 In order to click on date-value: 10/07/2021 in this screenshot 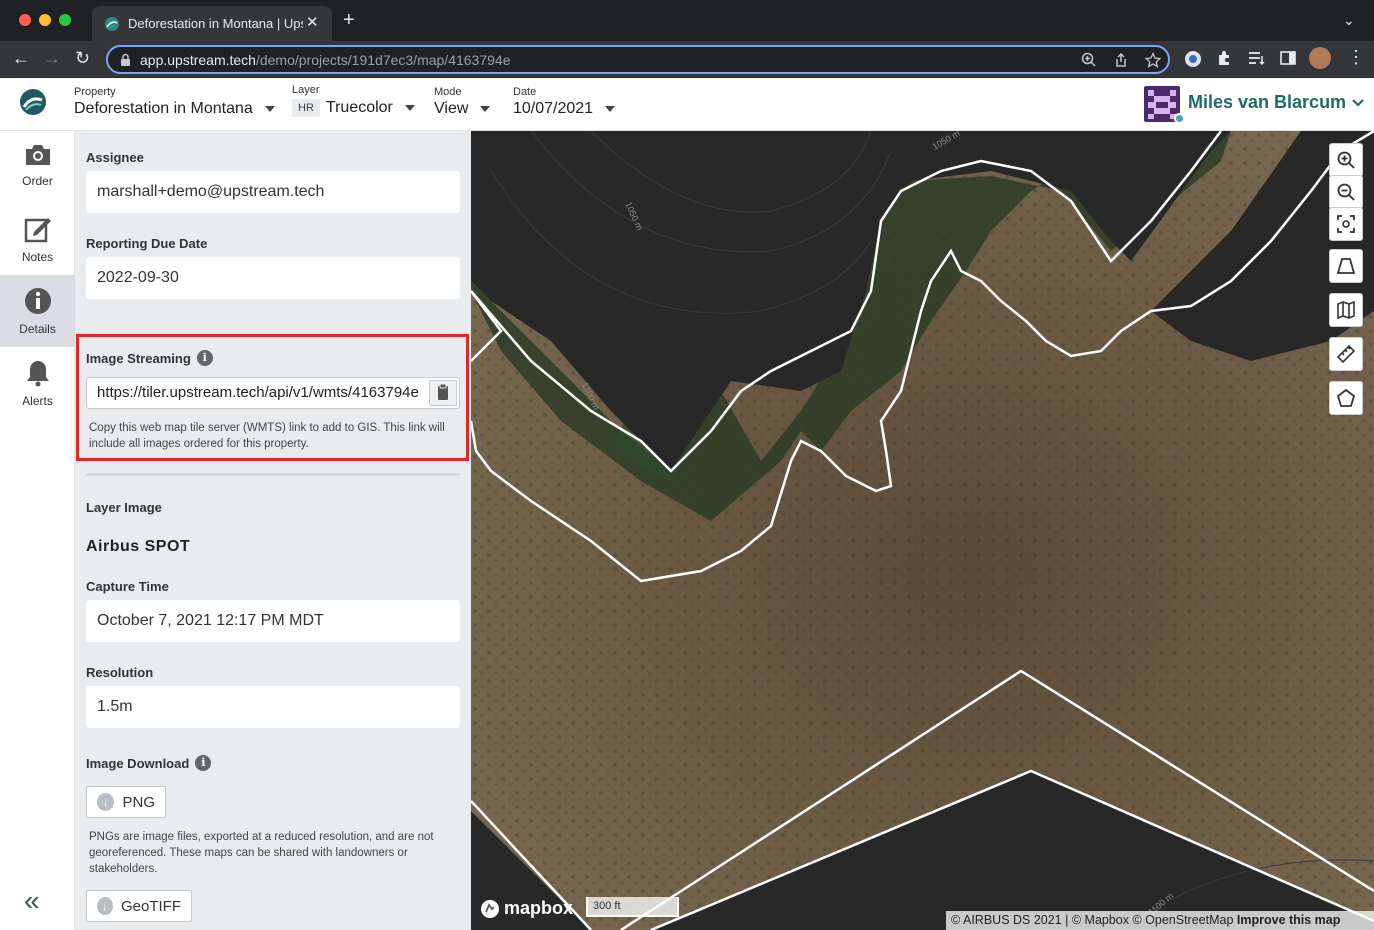, I will do `click(553, 108)`.